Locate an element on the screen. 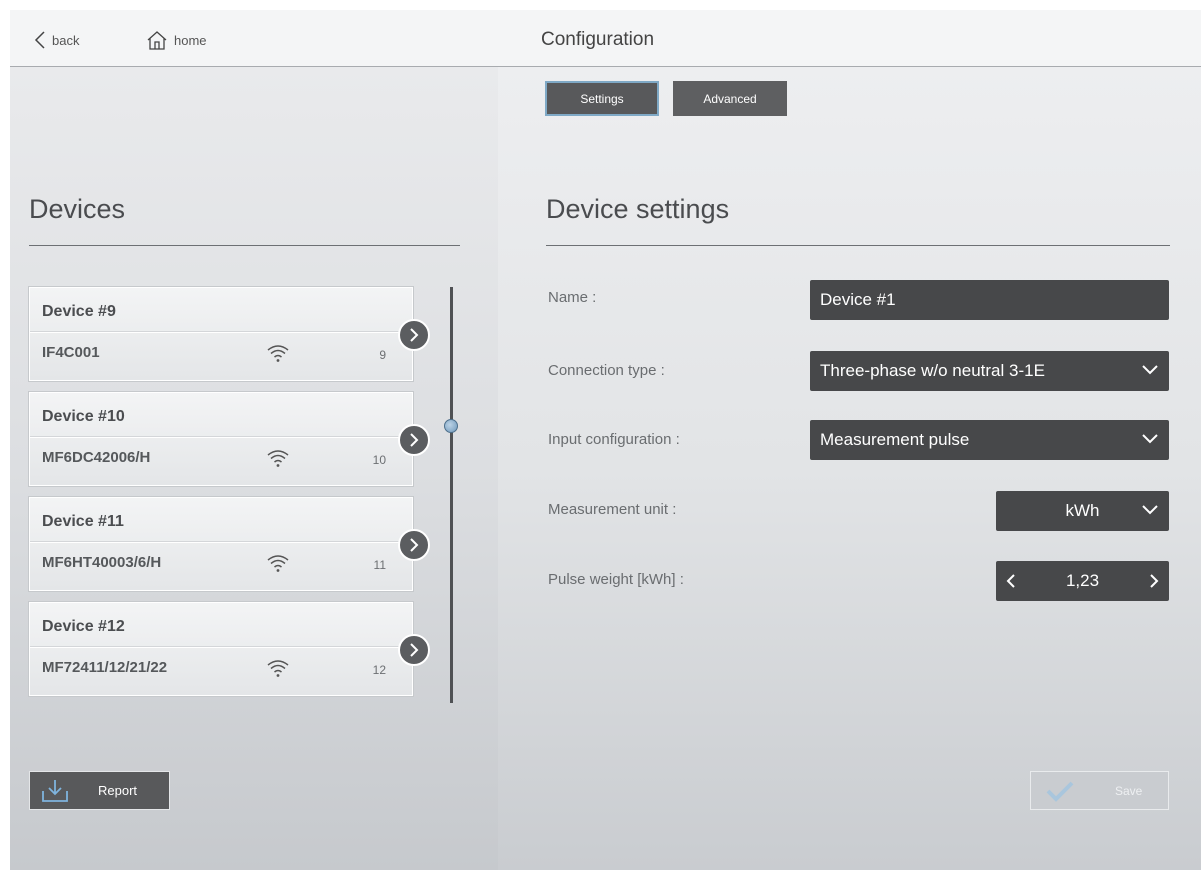 The width and height of the screenshot is (1201, 870). home-icon is located at coordinates (157, 40).